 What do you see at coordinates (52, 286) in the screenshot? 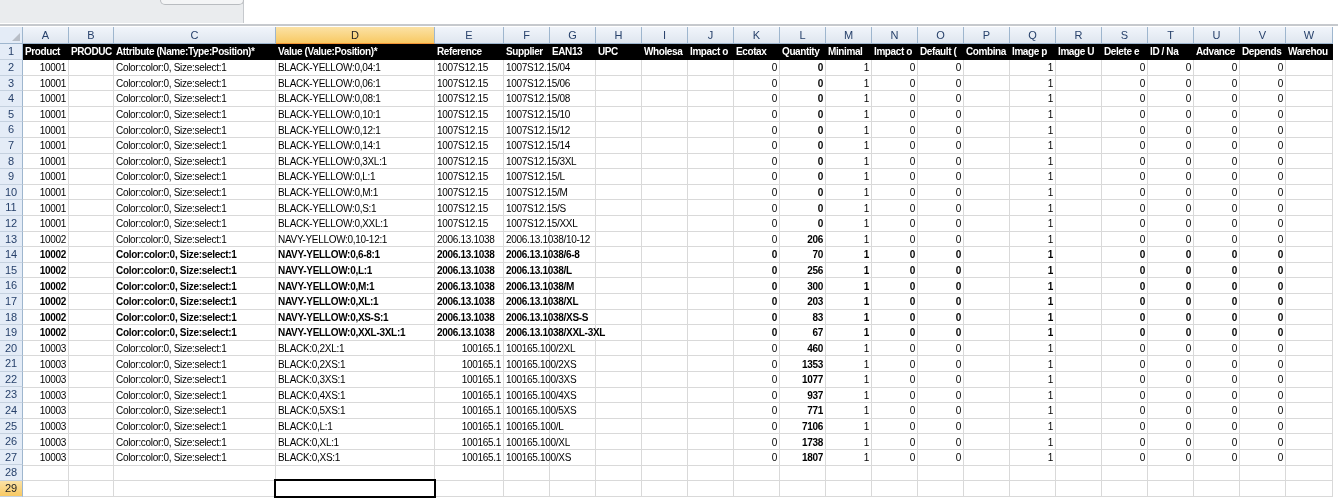
I see `table-cell-text: 10002` at bounding box center [52, 286].